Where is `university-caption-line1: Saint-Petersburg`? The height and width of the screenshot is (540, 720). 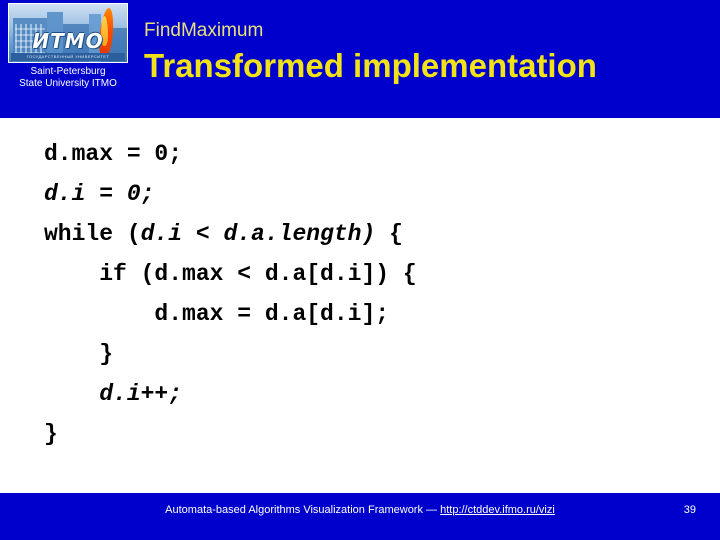 university-caption-line1: Saint-Petersburg is located at coordinates (68, 71).